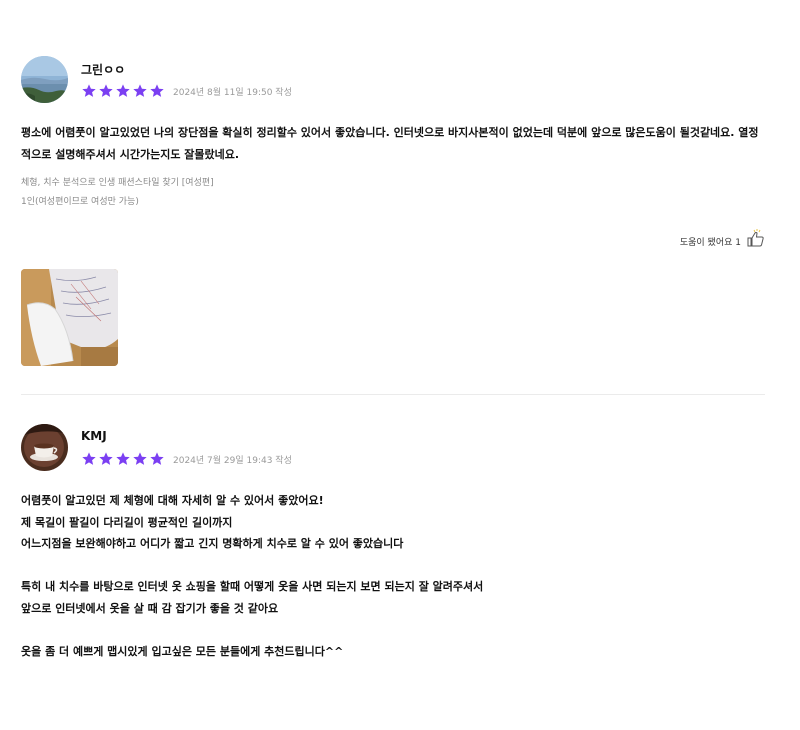 The image size is (800, 730). Describe the element at coordinates (232, 92) in the screenshot. I see `review-date: 2024년 8월 11일 19:50 작성` at that location.